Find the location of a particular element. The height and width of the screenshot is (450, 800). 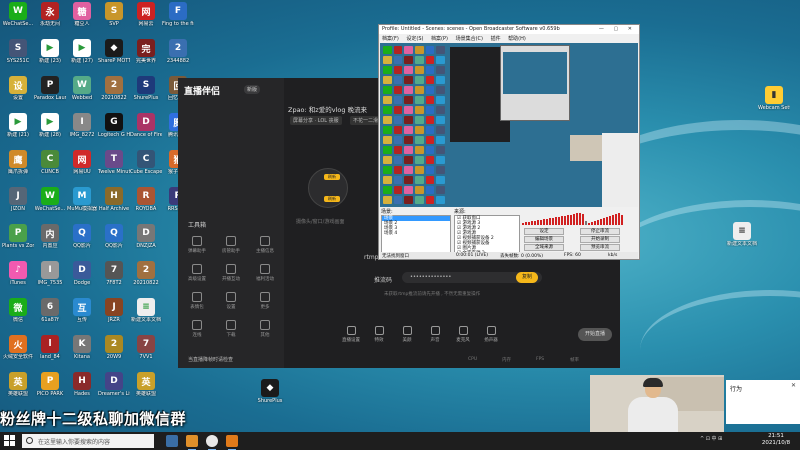

desktop-icon: GLogitech G HUB is located at coordinates (114, 130).